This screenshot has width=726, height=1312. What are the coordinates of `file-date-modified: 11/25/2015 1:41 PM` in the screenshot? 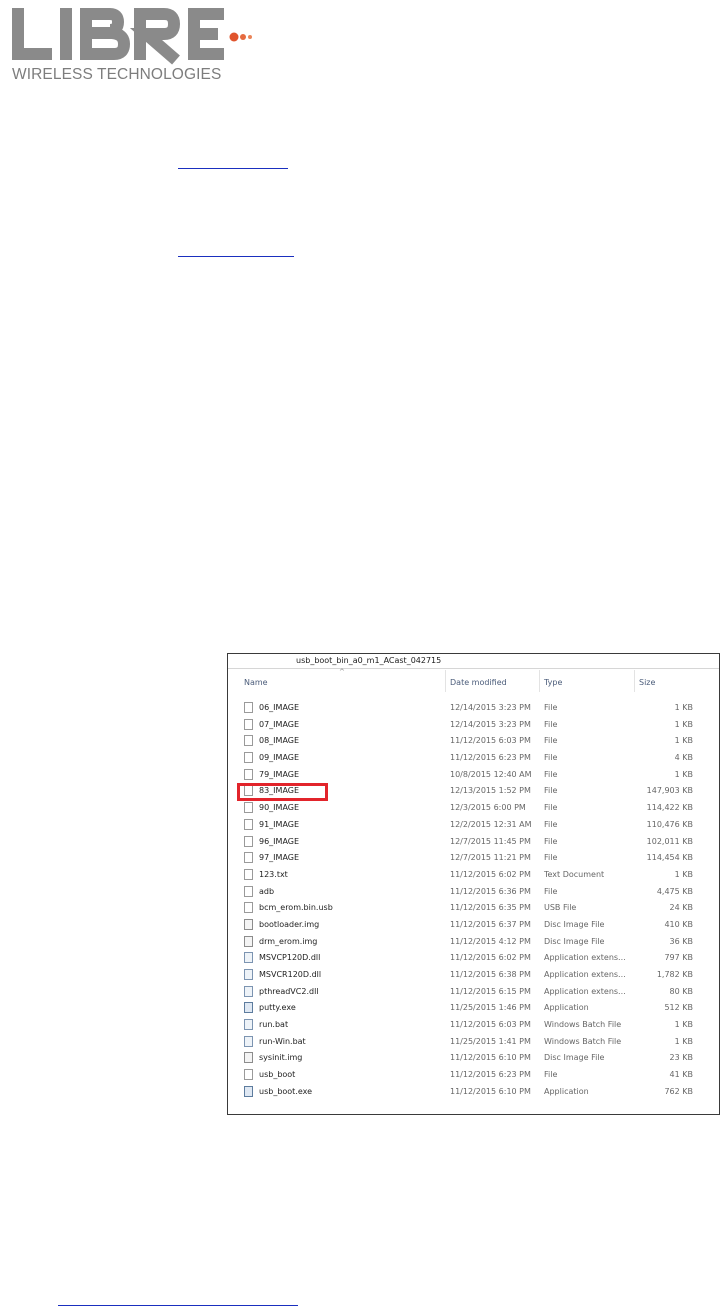 It's located at (490, 1041).